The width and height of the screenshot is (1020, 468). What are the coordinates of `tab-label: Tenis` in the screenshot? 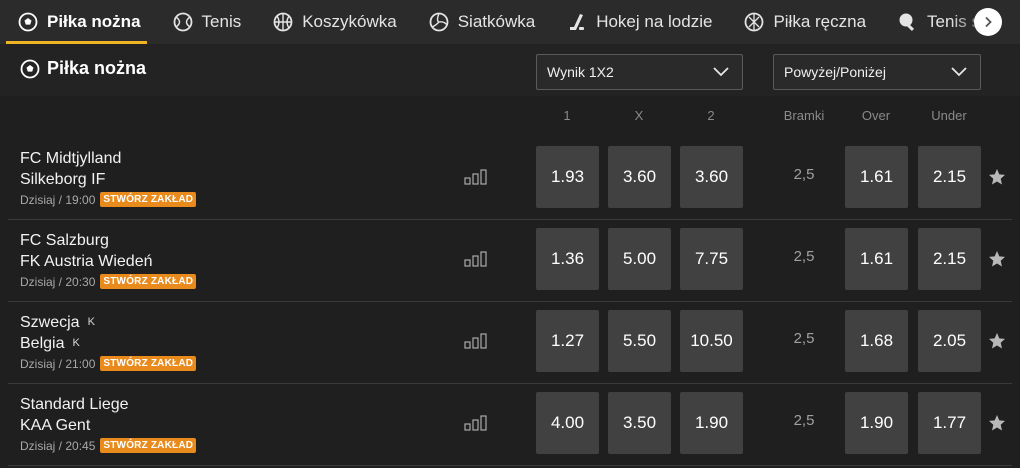 It's located at (221, 21).